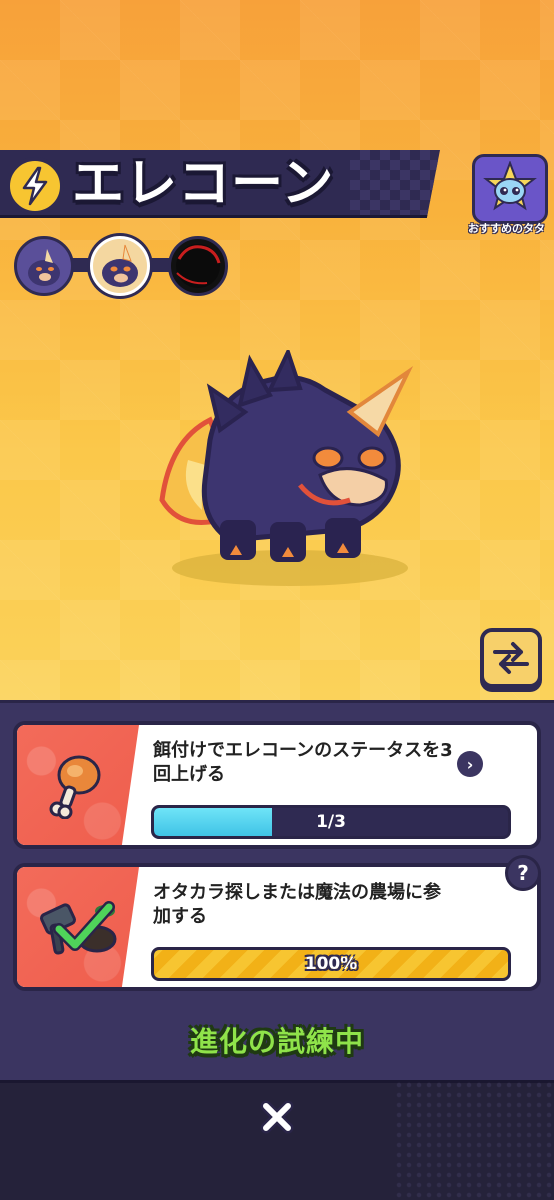 The height and width of the screenshot is (1200, 554). Describe the element at coordinates (35, 186) in the screenshot. I see `electric-type-icon` at that location.